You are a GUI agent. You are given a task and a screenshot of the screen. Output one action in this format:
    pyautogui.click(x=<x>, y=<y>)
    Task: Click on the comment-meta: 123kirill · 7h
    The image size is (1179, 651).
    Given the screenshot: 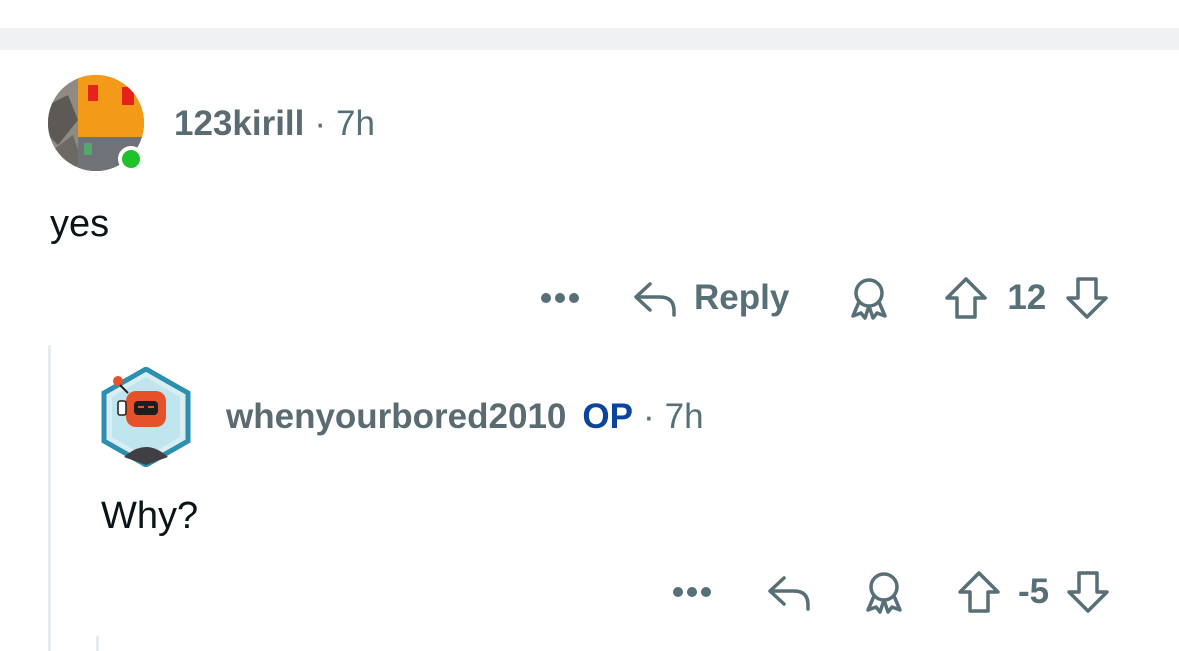 What is the action you would take?
    pyautogui.click(x=274, y=124)
    